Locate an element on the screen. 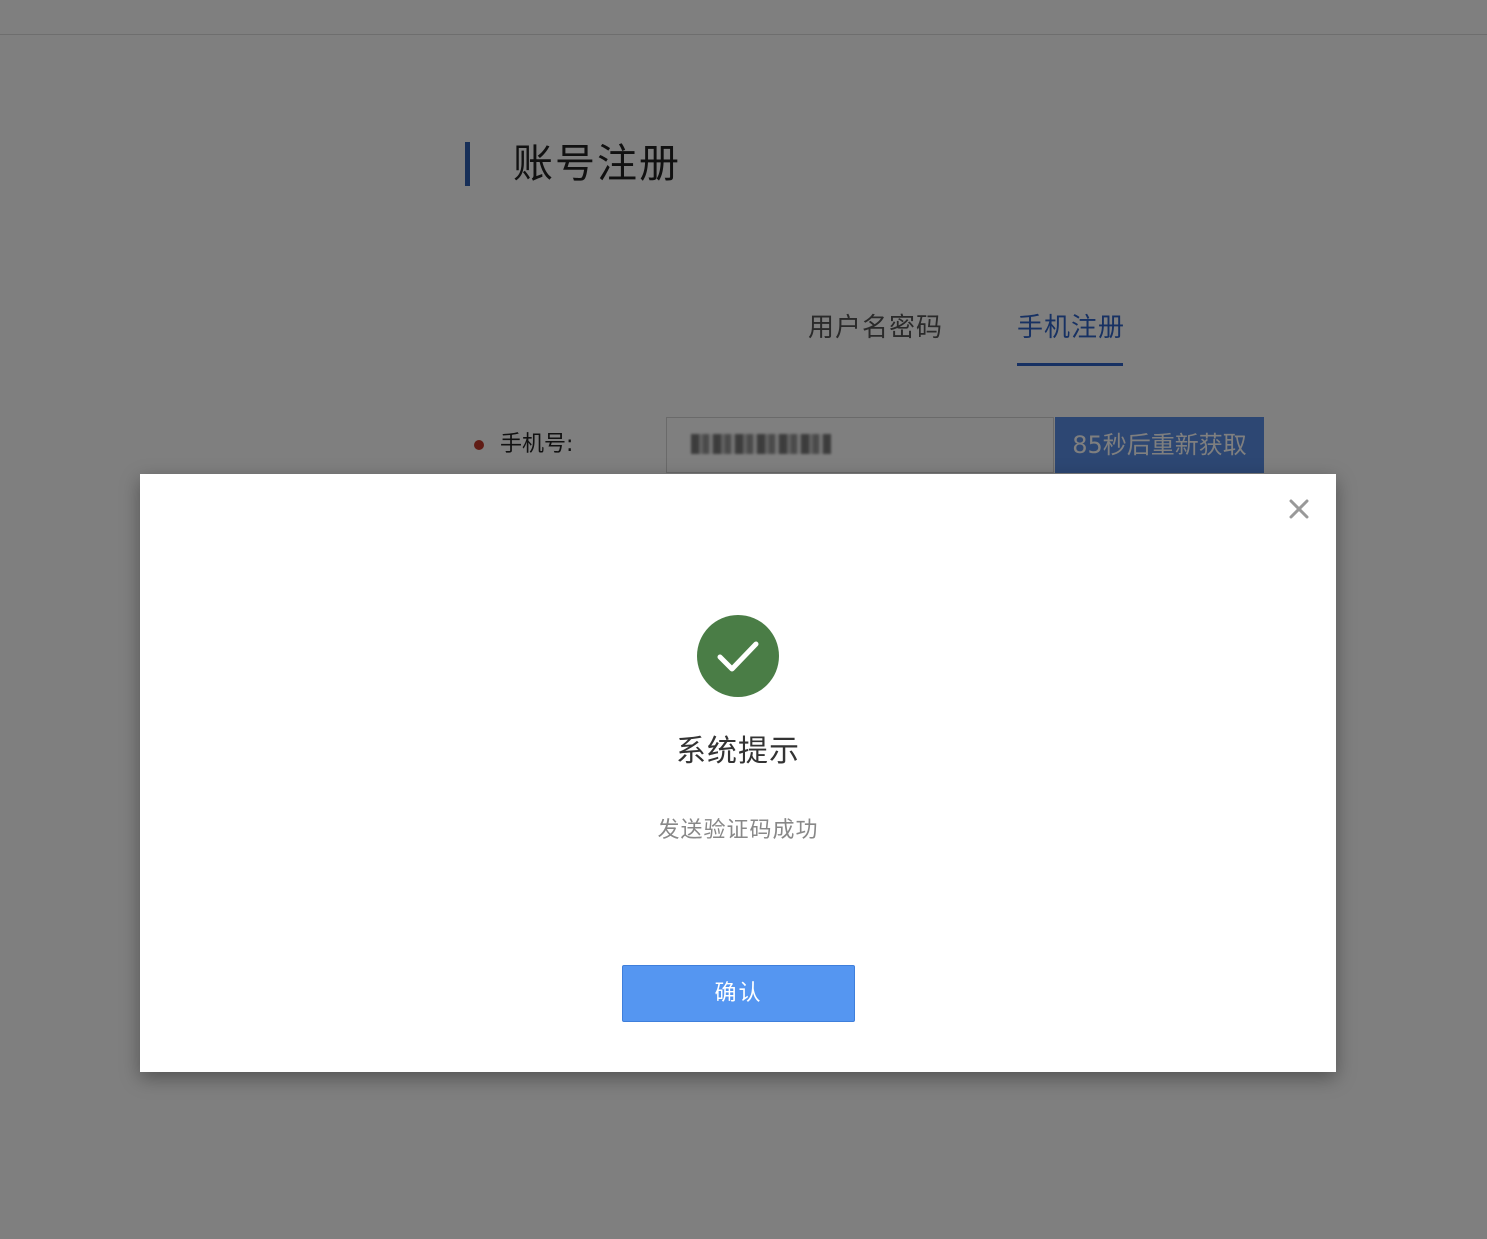 This screenshot has width=1487, height=1239. confirm-button: 确认 is located at coordinates (738, 993).